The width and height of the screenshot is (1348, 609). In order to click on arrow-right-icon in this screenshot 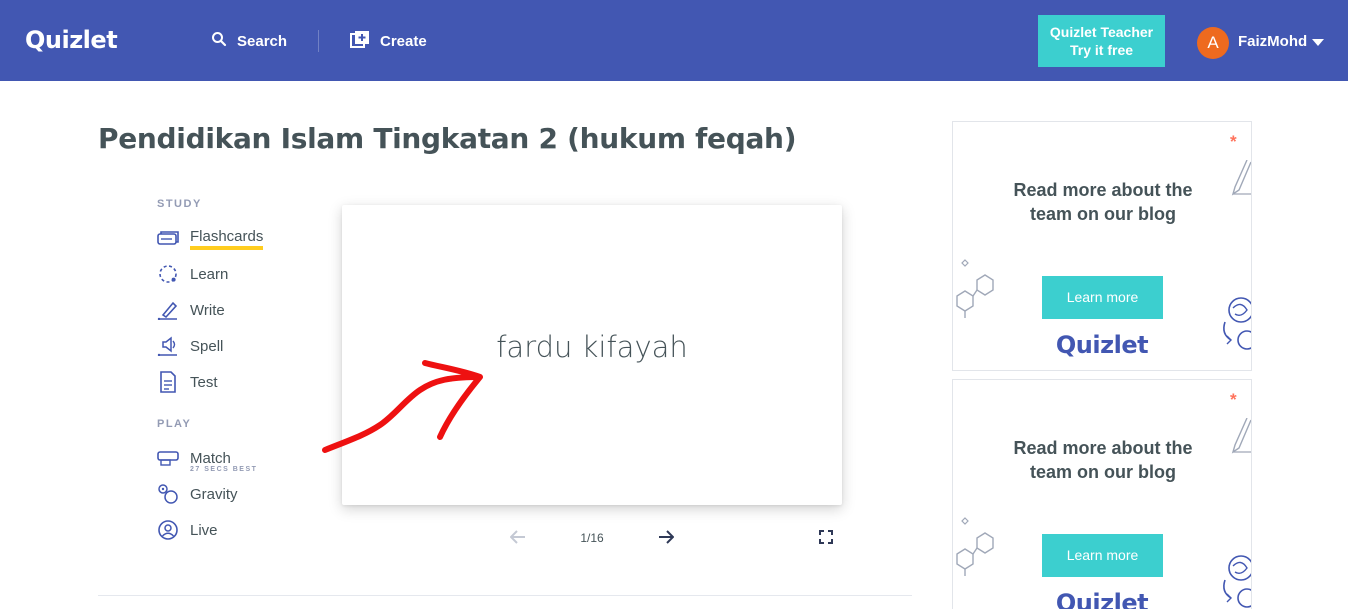, I will do `click(666, 539)`.